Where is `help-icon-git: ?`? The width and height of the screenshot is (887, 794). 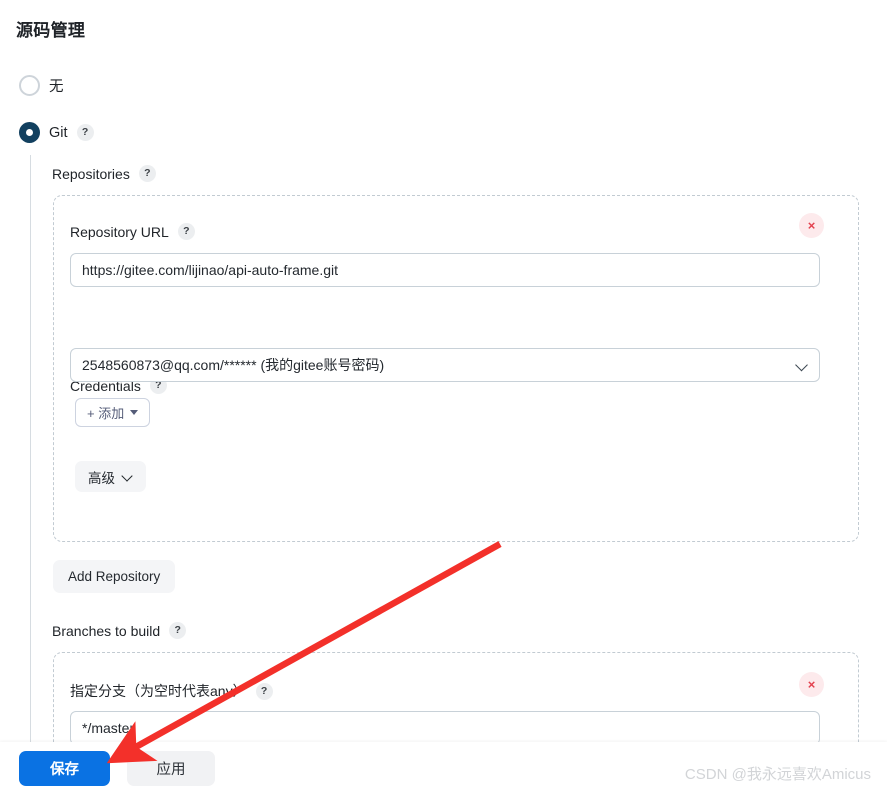
help-icon-git: ? is located at coordinates (85, 132).